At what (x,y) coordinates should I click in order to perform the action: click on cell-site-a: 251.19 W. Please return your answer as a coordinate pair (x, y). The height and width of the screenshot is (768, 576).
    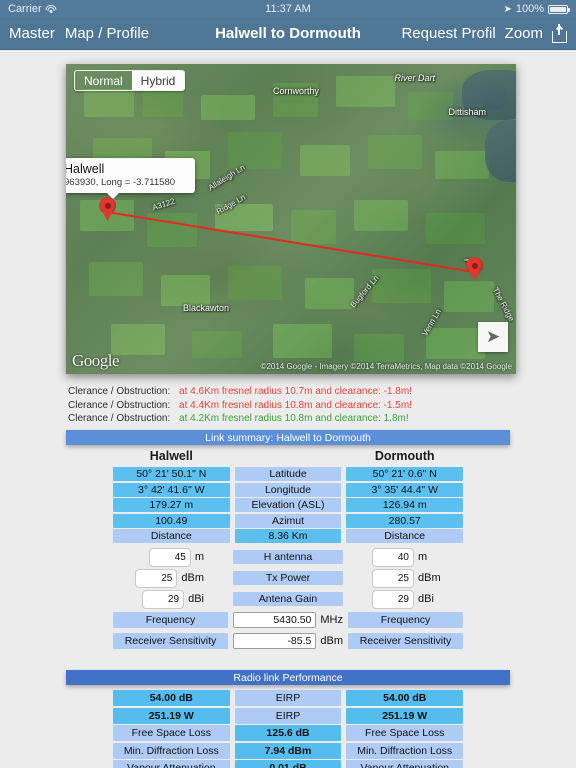
    Looking at the image, I should click on (171, 715).